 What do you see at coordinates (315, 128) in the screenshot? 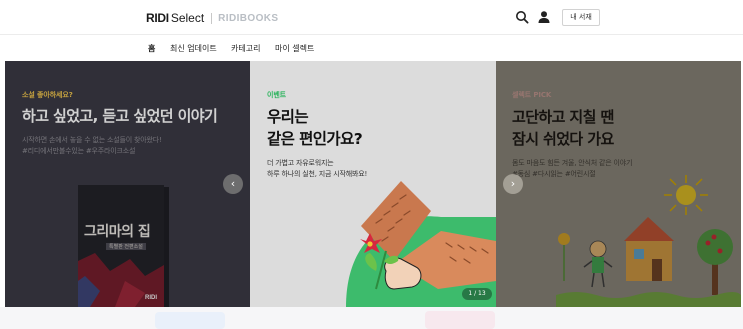
I see `slide-headline: 우리는 같은 편인가요?` at bounding box center [315, 128].